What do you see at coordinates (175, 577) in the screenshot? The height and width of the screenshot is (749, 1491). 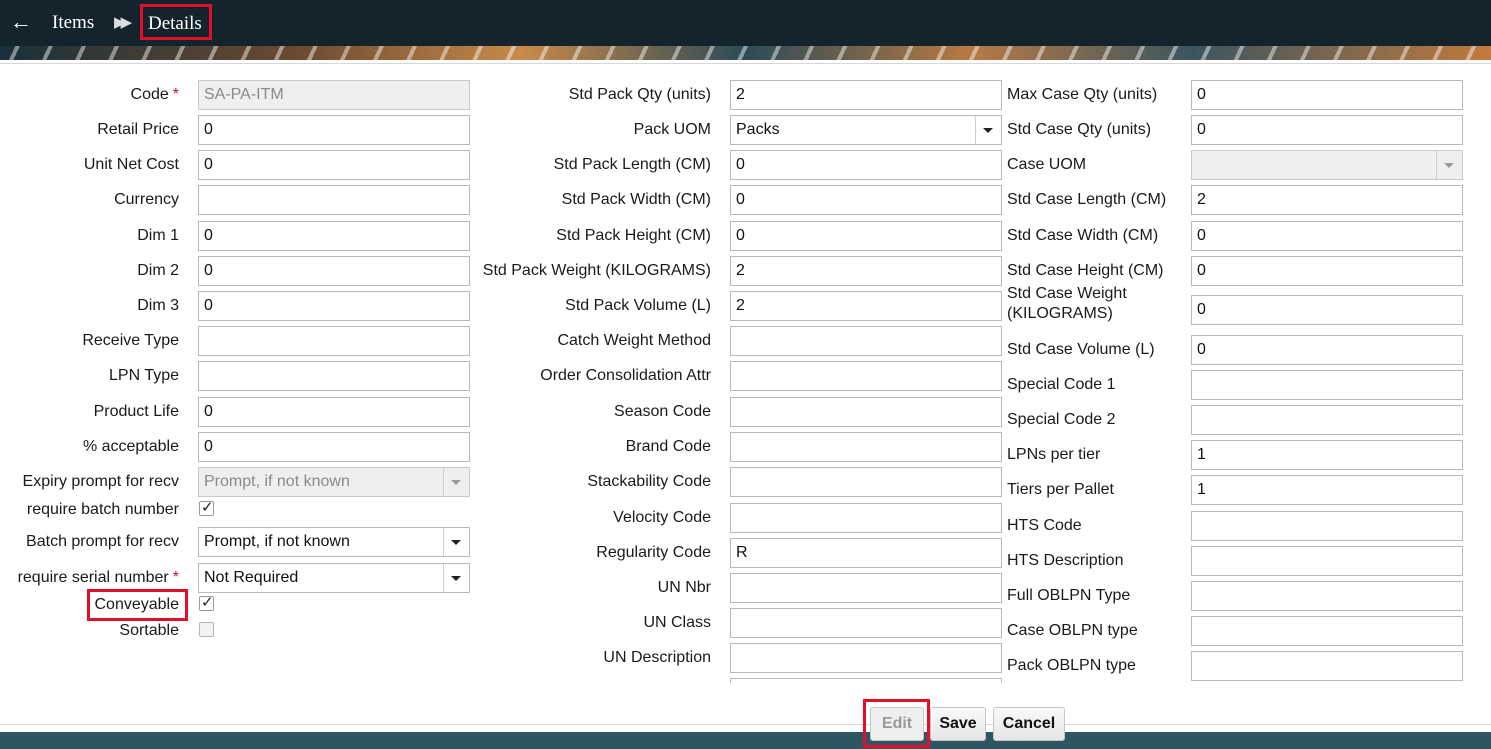 I see `required-marker: *` at bounding box center [175, 577].